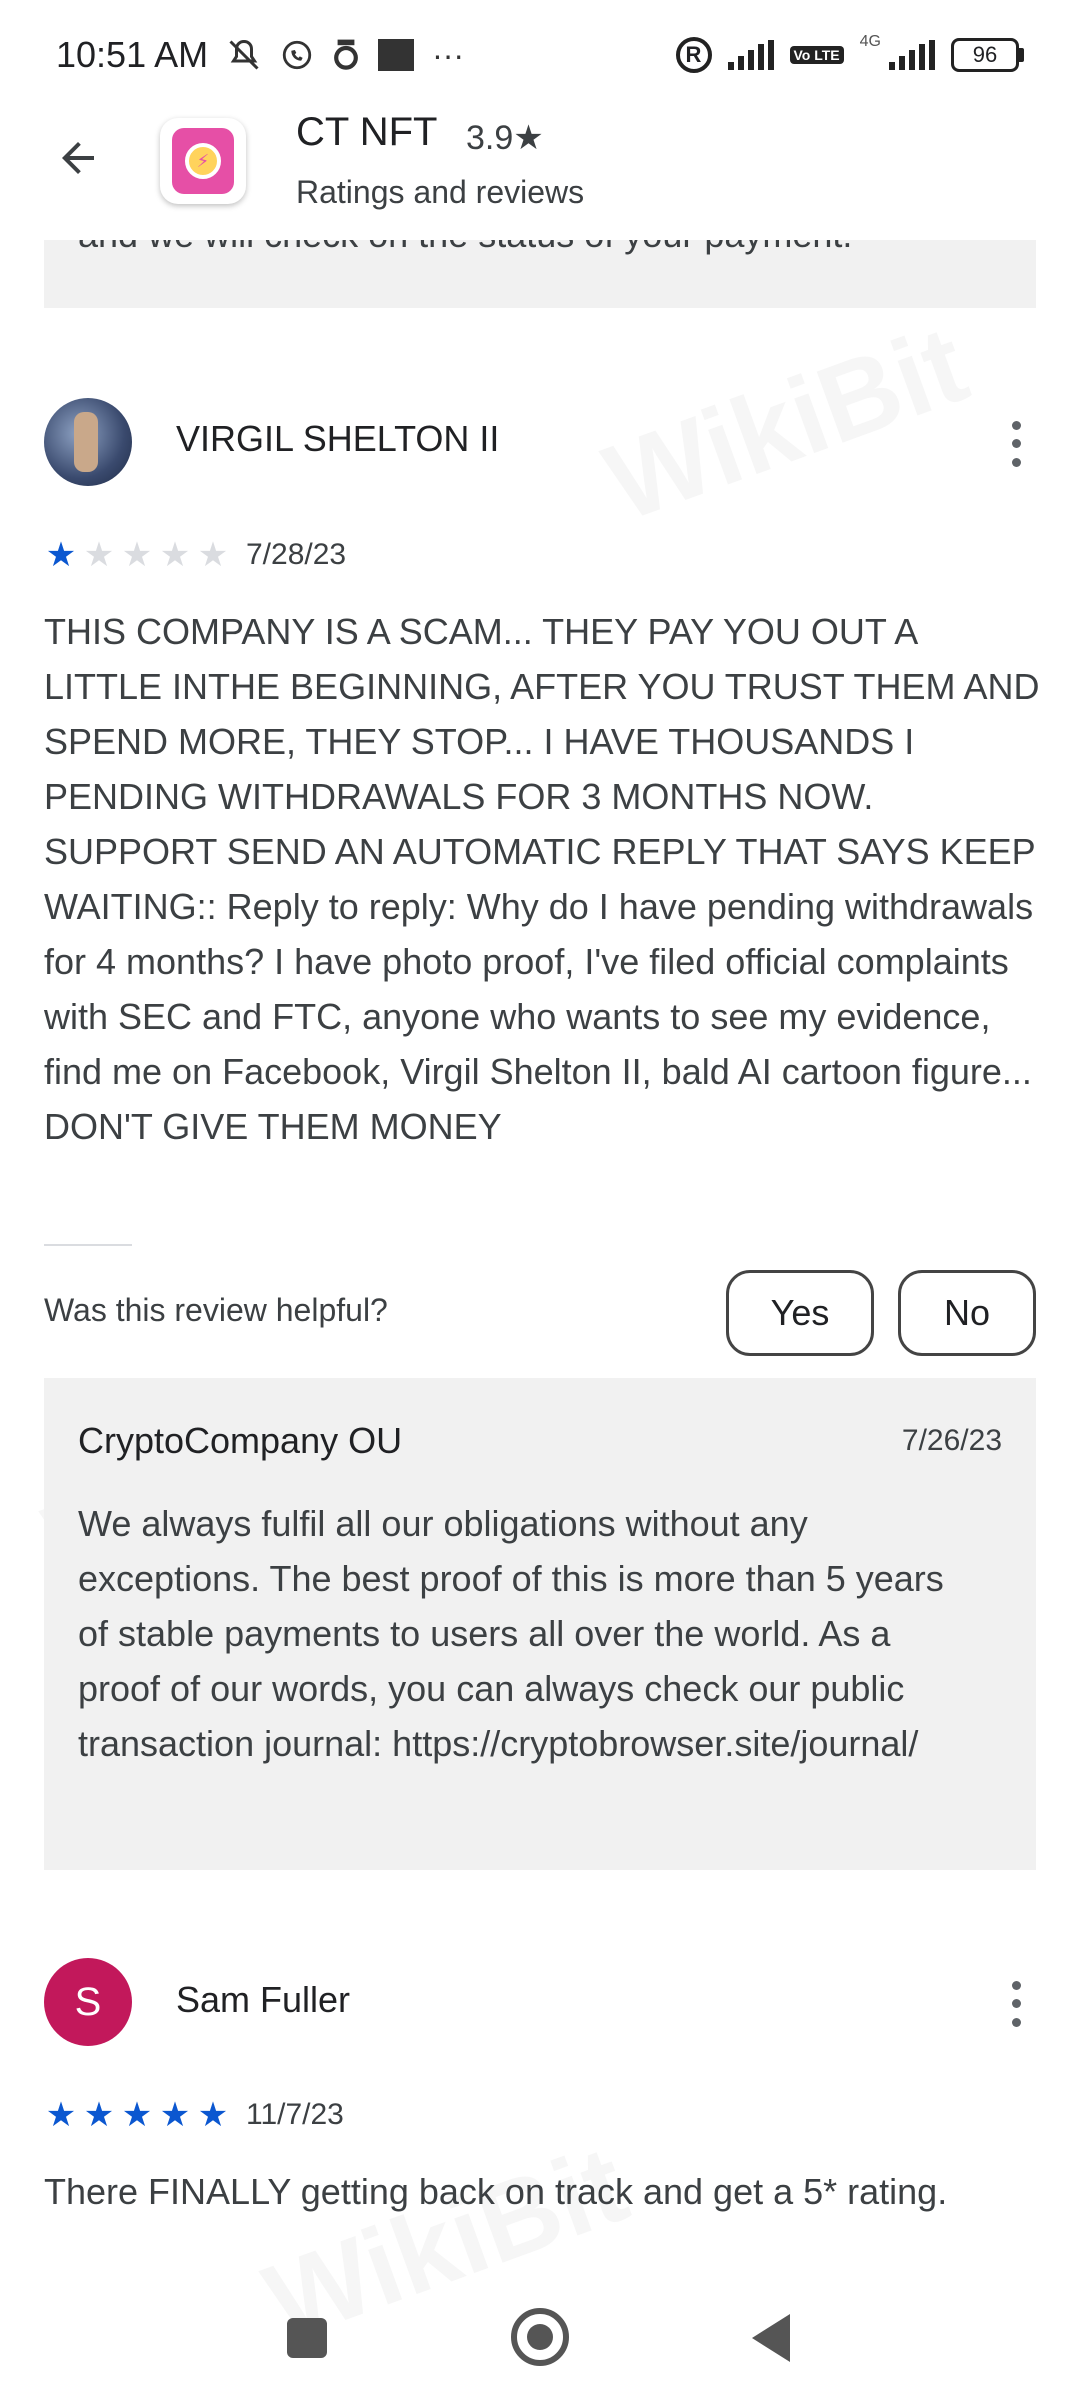 The height and width of the screenshot is (2400, 1080). I want to click on home-icon, so click(540, 2337).